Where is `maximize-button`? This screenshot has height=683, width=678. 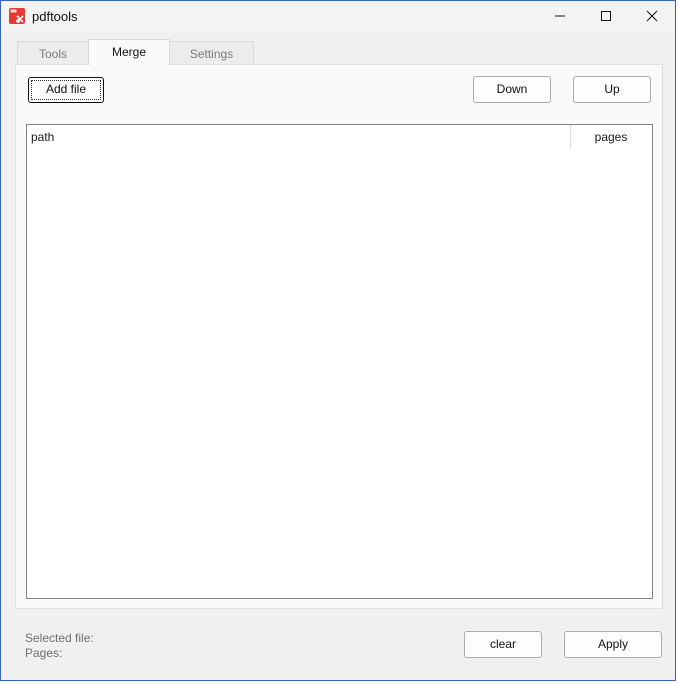
maximize-button is located at coordinates (606, 16).